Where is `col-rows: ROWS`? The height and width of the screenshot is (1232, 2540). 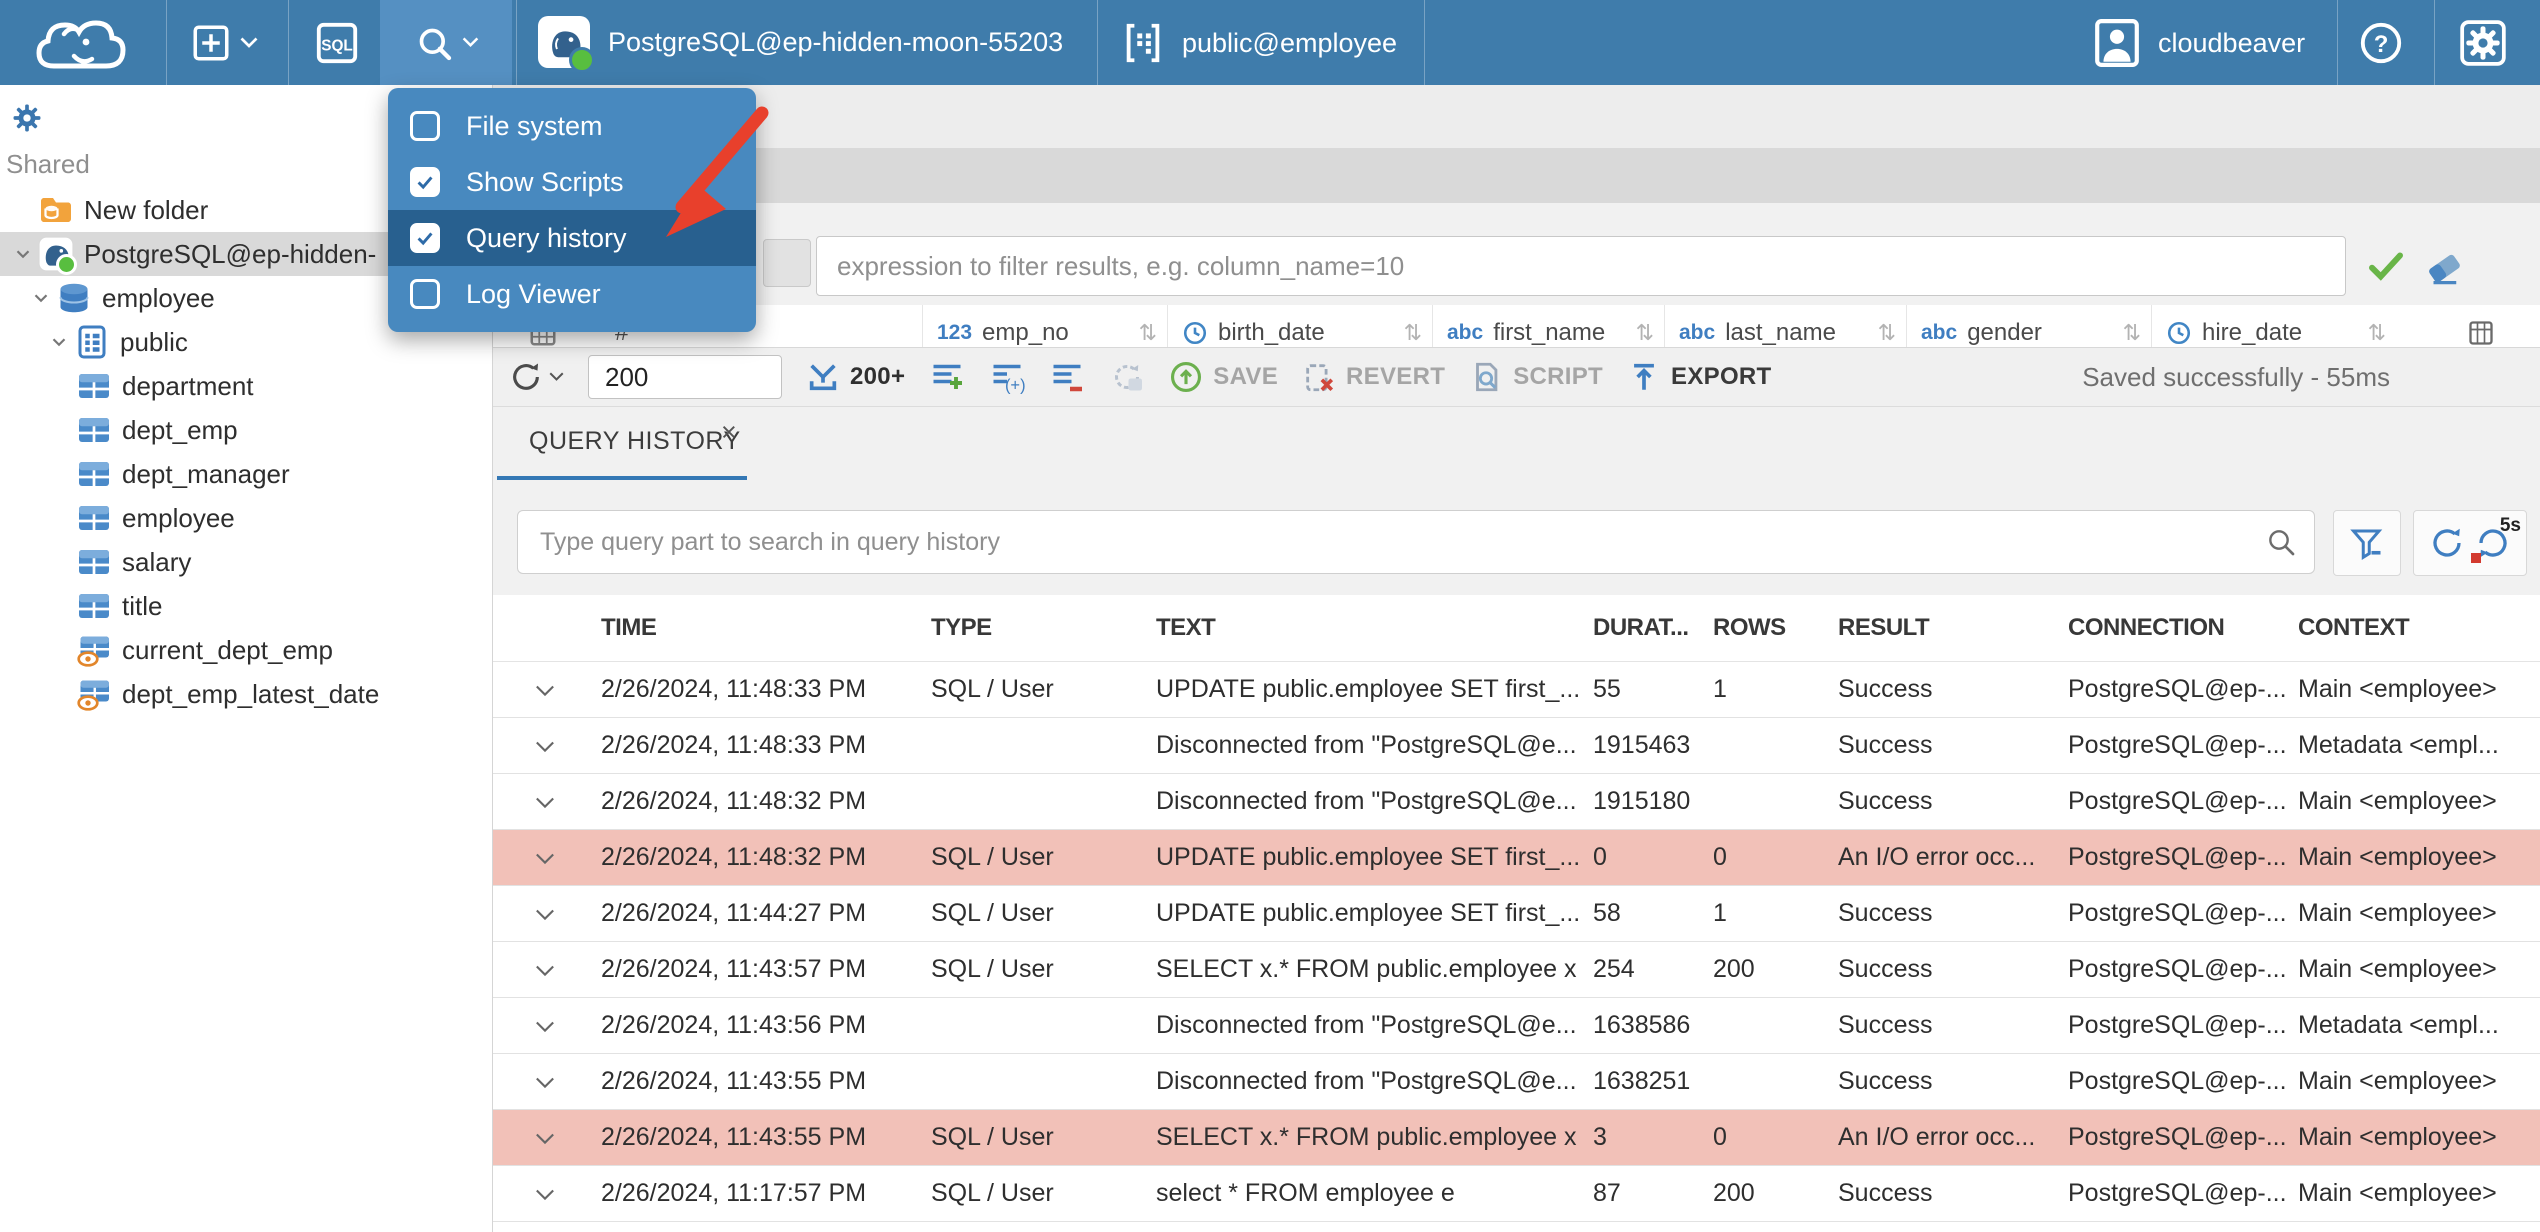 col-rows: ROWS is located at coordinates (1775, 628).